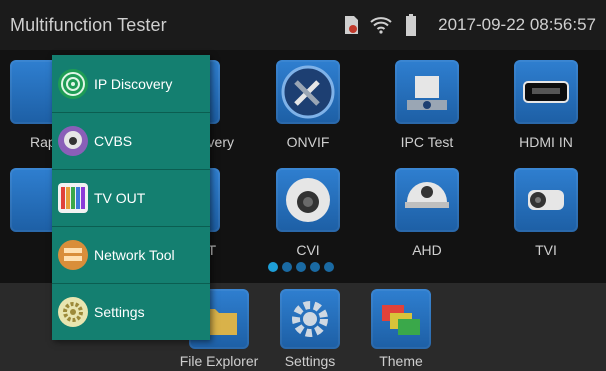 Image resolution: width=606 pixels, height=371 pixels. Describe the element at coordinates (308, 250) in the screenshot. I see `tile-label: CVI` at that location.